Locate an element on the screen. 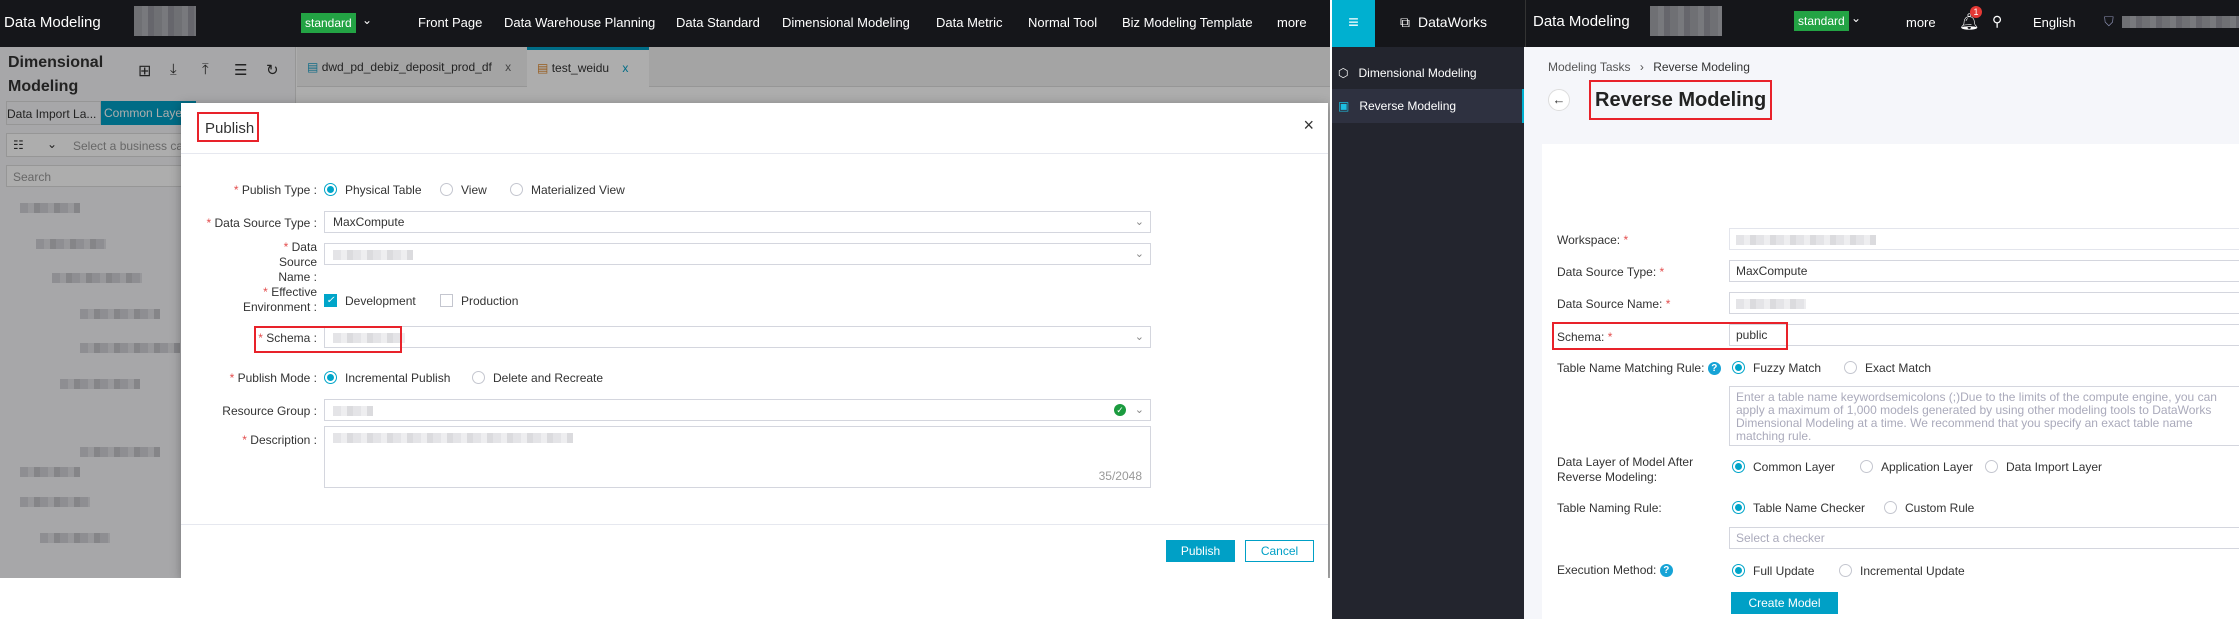 This screenshot has width=2239, height=619. data-source-type-select: MaxCompute is located at coordinates (1984, 271).